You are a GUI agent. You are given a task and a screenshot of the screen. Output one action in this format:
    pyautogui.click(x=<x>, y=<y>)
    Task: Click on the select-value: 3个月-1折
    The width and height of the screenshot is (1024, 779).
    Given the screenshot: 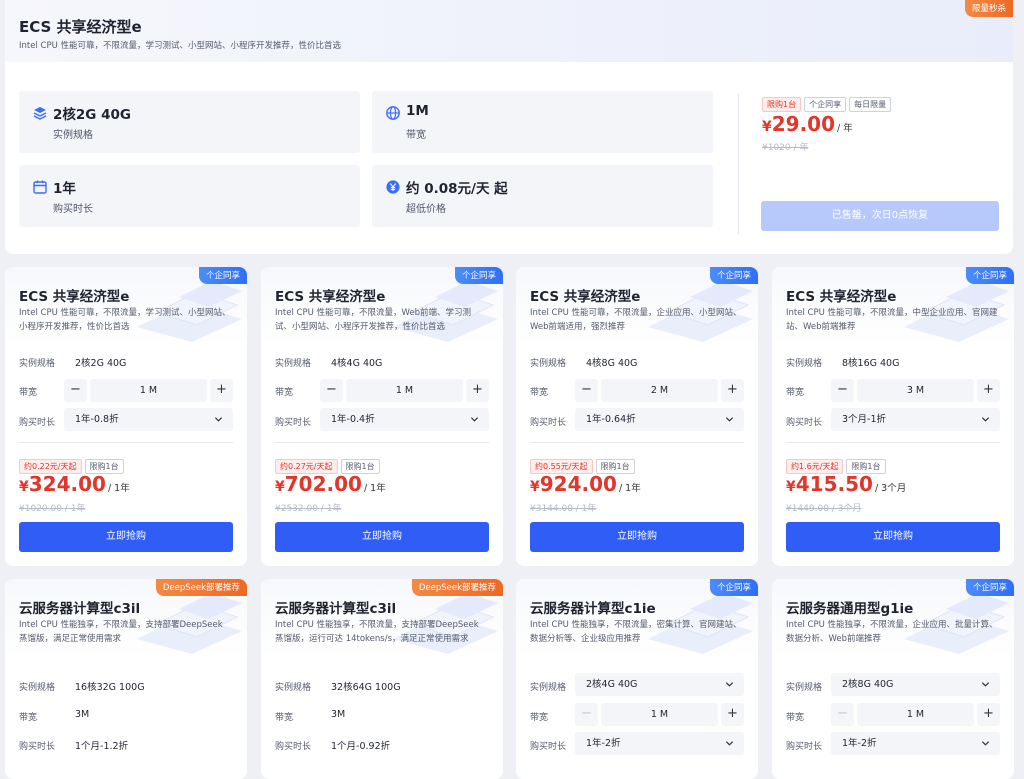 What is the action you would take?
    pyautogui.click(x=864, y=419)
    